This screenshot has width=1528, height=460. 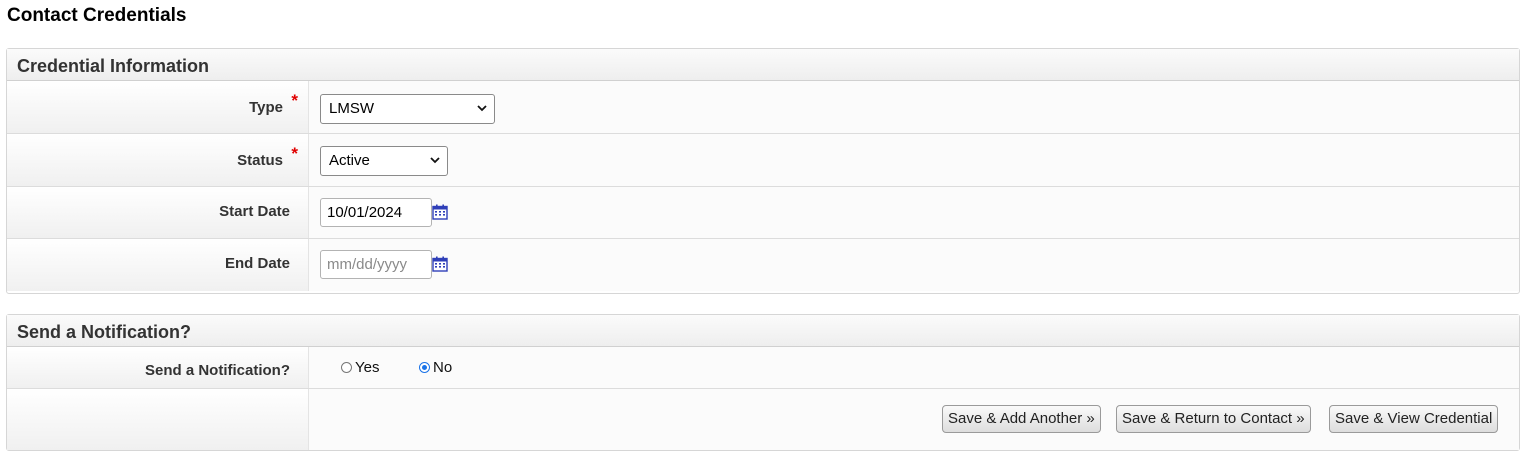 I want to click on notification-yes-radio, so click(x=346, y=367).